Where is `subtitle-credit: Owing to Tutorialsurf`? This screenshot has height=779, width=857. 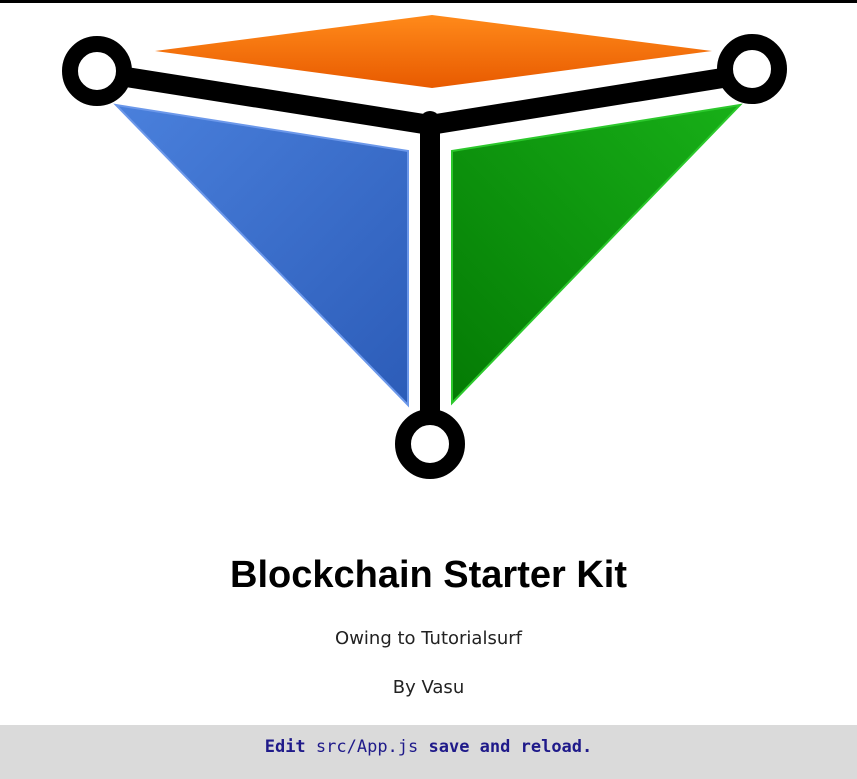
subtitle-credit: Owing to Tutorialsurf is located at coordinates (428, 638).